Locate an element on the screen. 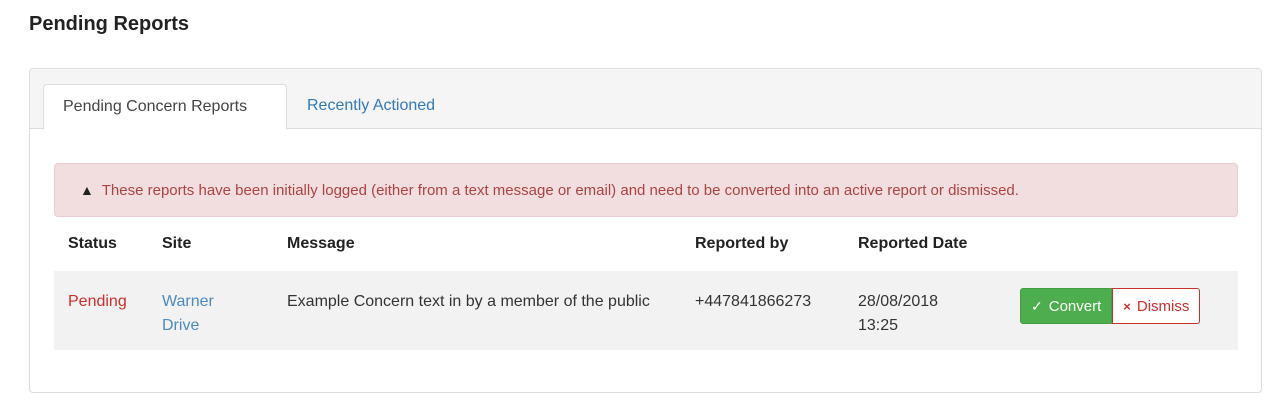  header-message: Message is located at coordinates (321, 243).